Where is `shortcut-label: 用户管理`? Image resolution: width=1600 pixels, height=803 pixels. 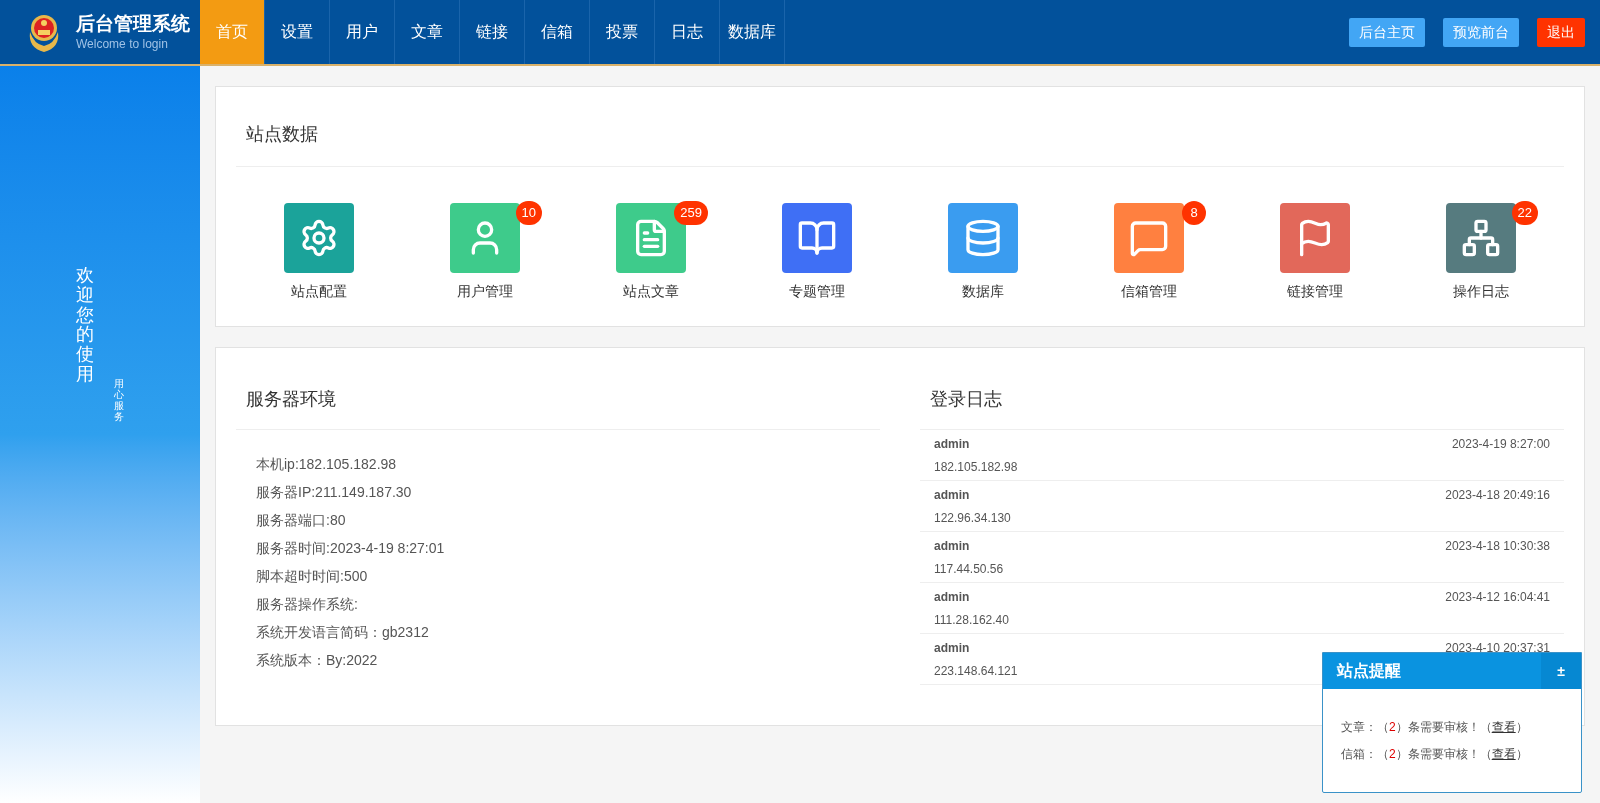 shortcut-label: 用户管理 is located at coordinates (485, 291).